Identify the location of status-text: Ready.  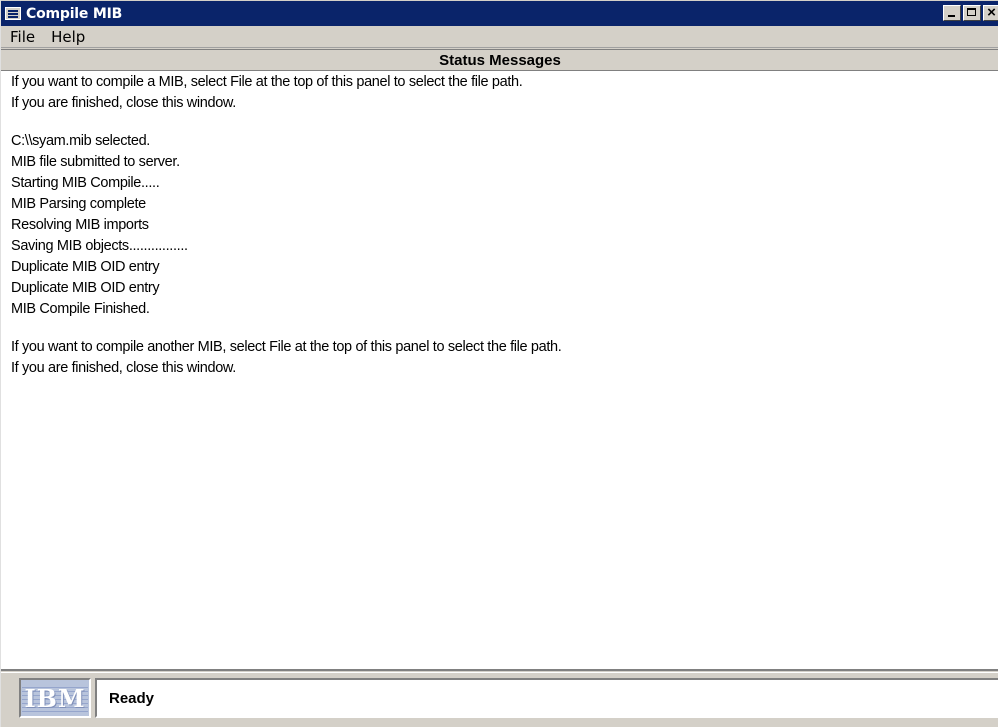
(132, 698).